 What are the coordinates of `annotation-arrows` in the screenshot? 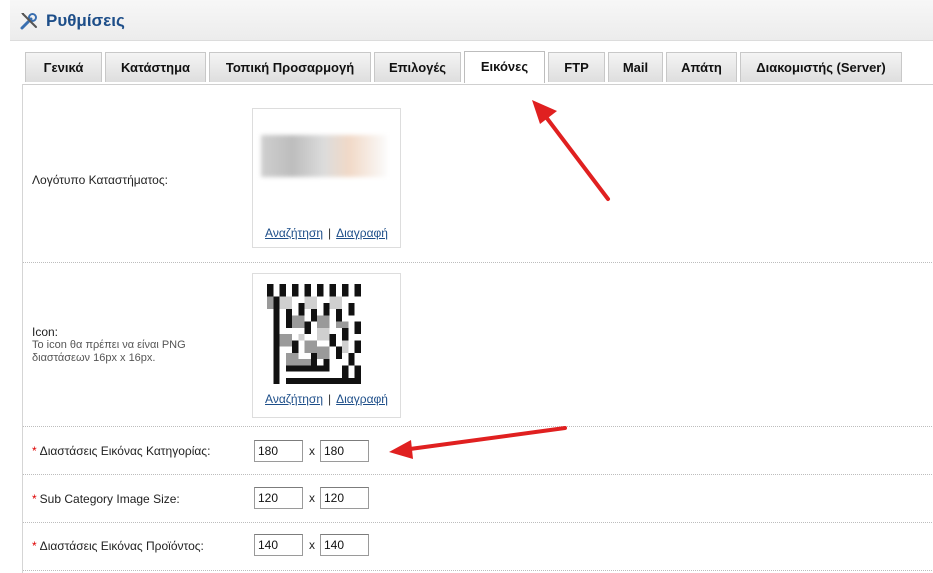 It's located at (499, 279).